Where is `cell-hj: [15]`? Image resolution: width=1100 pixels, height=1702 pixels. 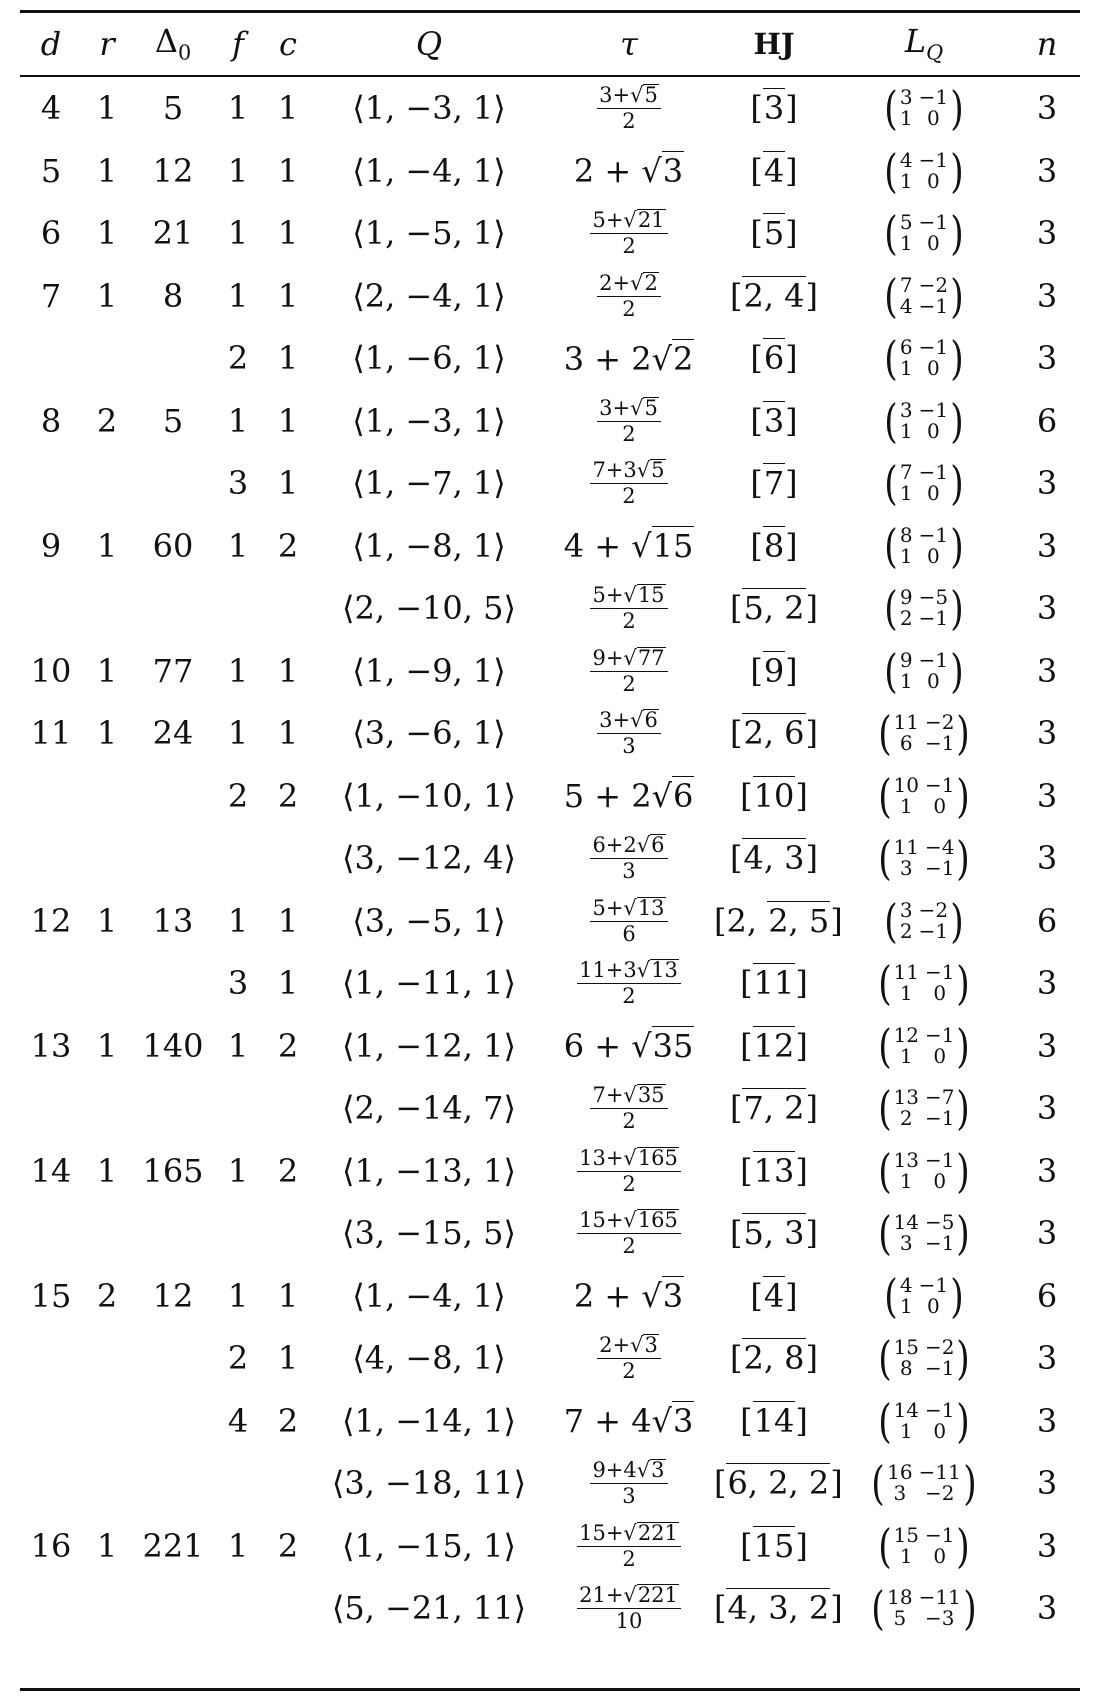
cell-hj: [15] is located at coordinates (774, 1545).